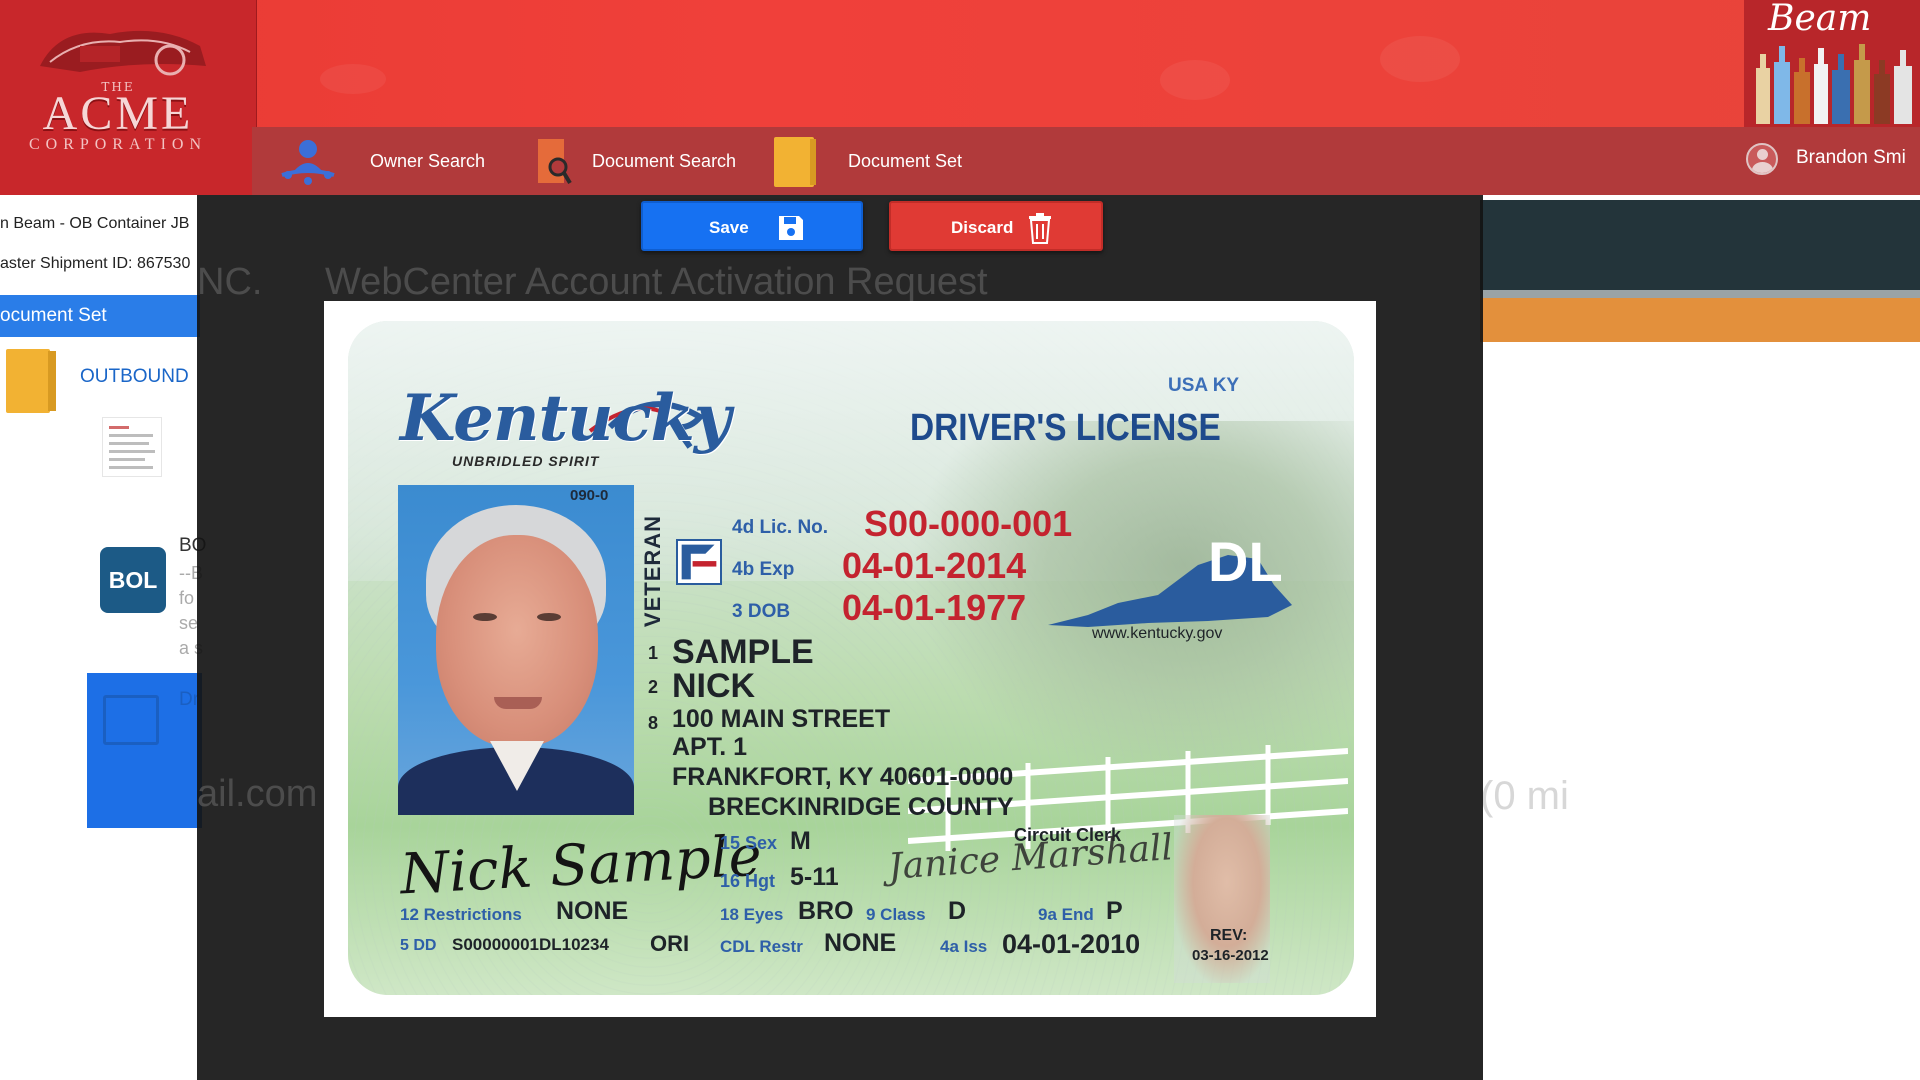  What do you see at coordinates (308, 162) in the screenshot?
I see `person-search-icon` at bounding box center [308, 162].